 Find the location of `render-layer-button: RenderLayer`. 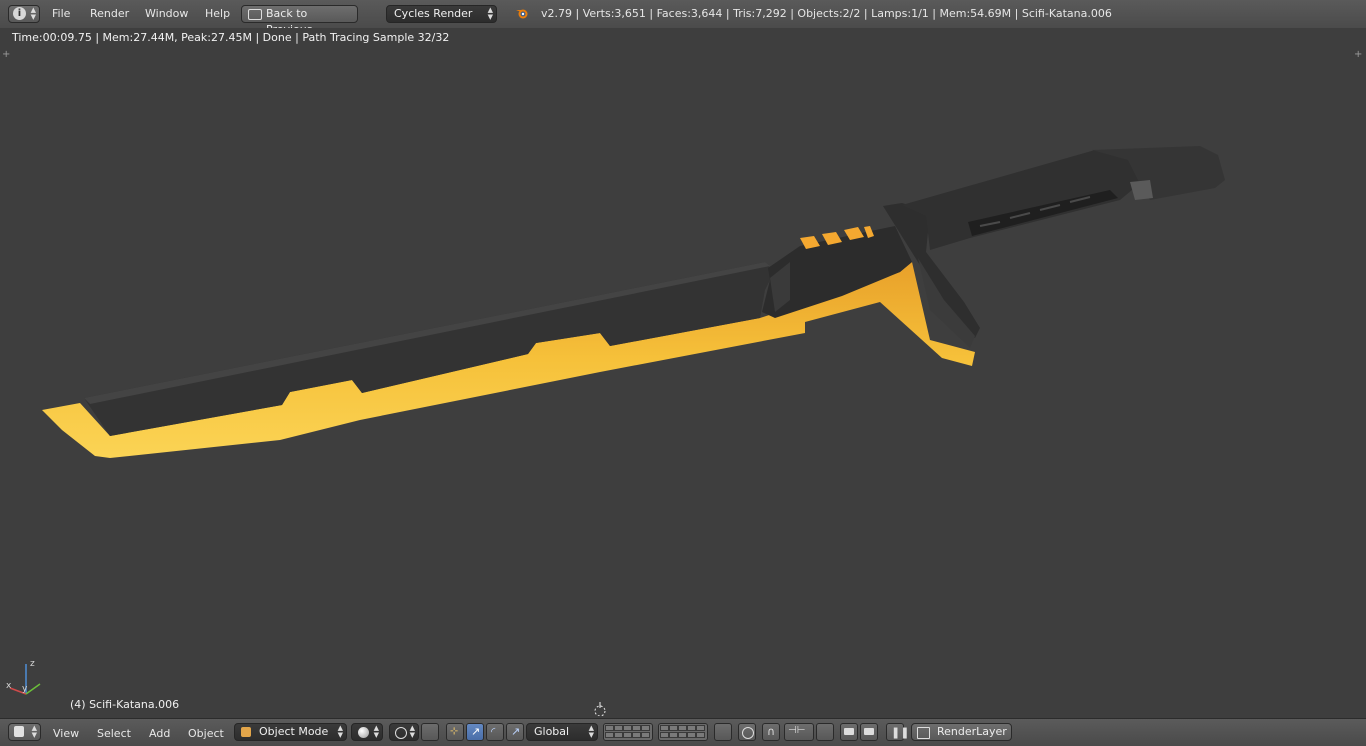

render-layer-button: RenderLayer is located at coordinates (961, 732).